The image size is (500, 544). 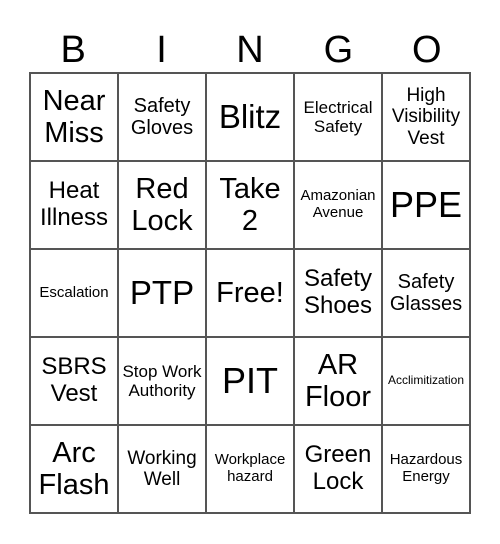 What do you see at coordinates (74, 469) in the screenshot?
I see `bingo-cell: Arc Flash` at bounding box center [74, 469].